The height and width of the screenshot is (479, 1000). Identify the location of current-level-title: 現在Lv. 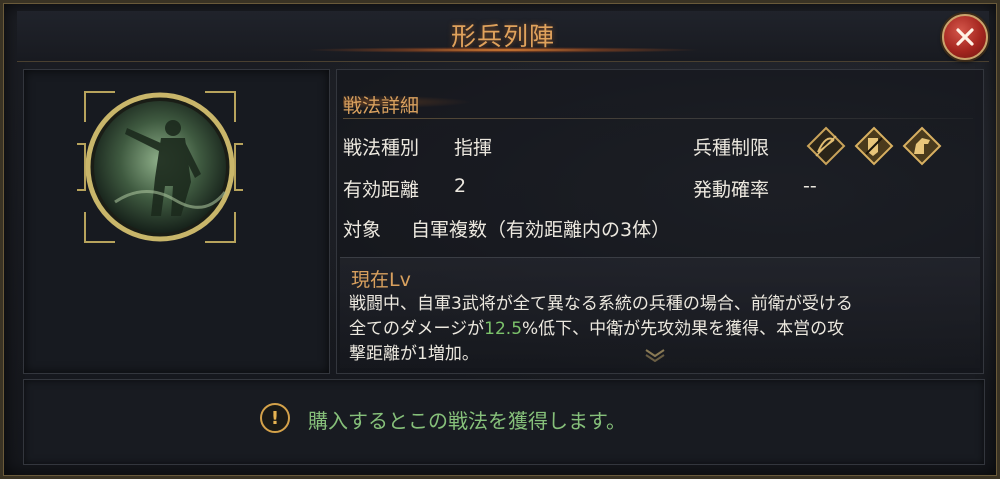
(381, 280).